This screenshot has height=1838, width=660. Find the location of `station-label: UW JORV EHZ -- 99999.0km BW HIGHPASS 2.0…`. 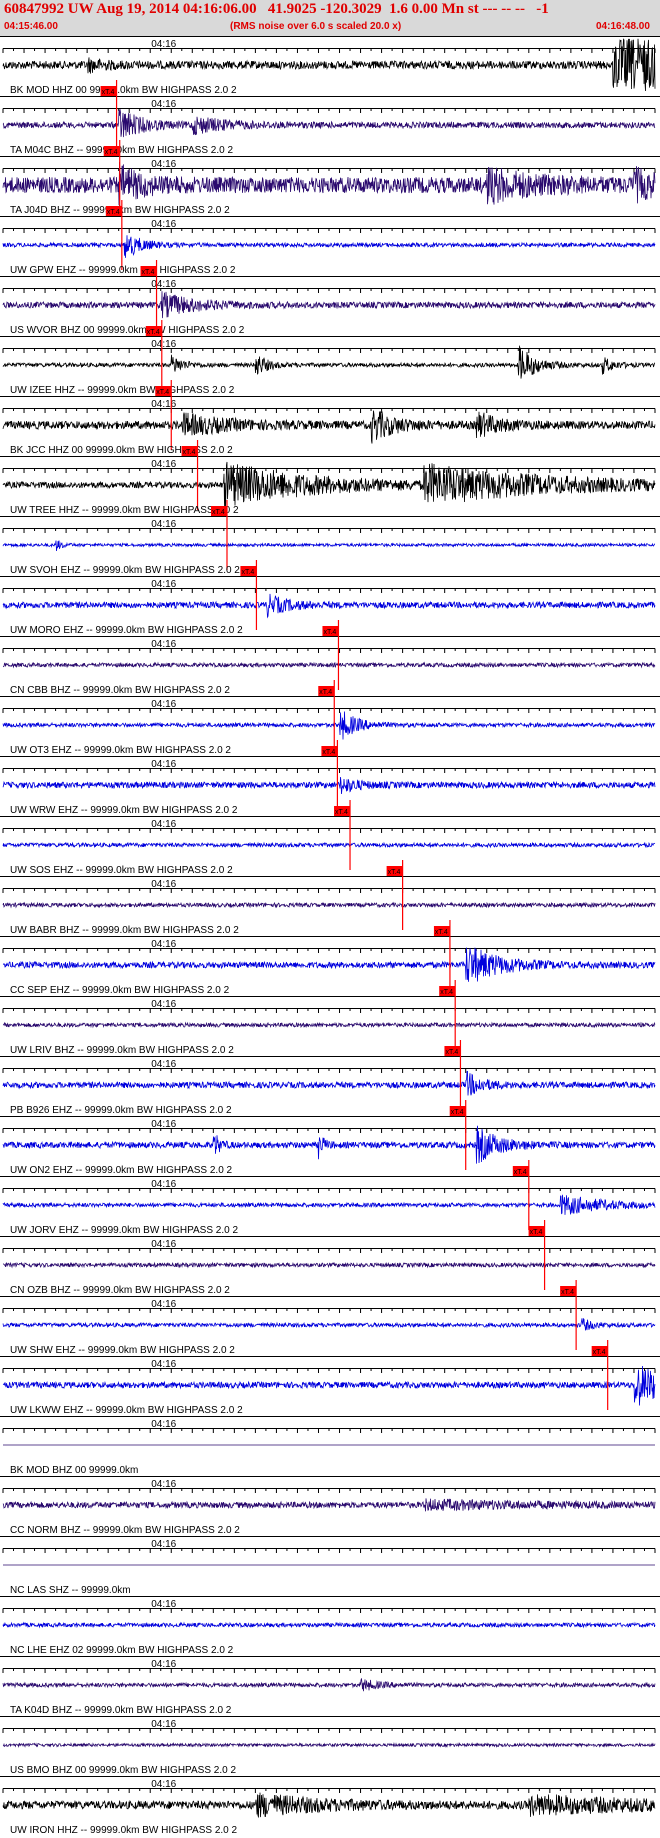

station-label: UW JORV EHZ -- 99999.0km BW HIGHPASS 2.0… is located at coordinates (124, 1230).